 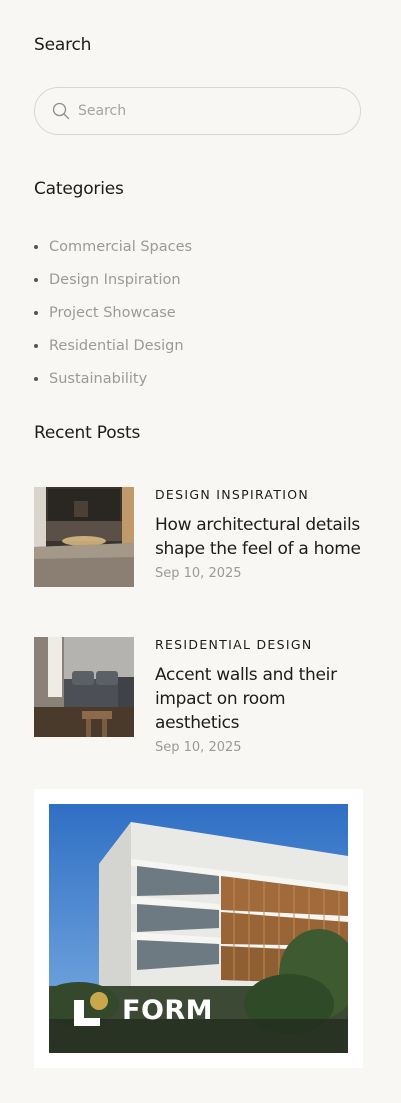 I want to click on category-item-sustainability: Sustainability, so click(x=113, y=378).